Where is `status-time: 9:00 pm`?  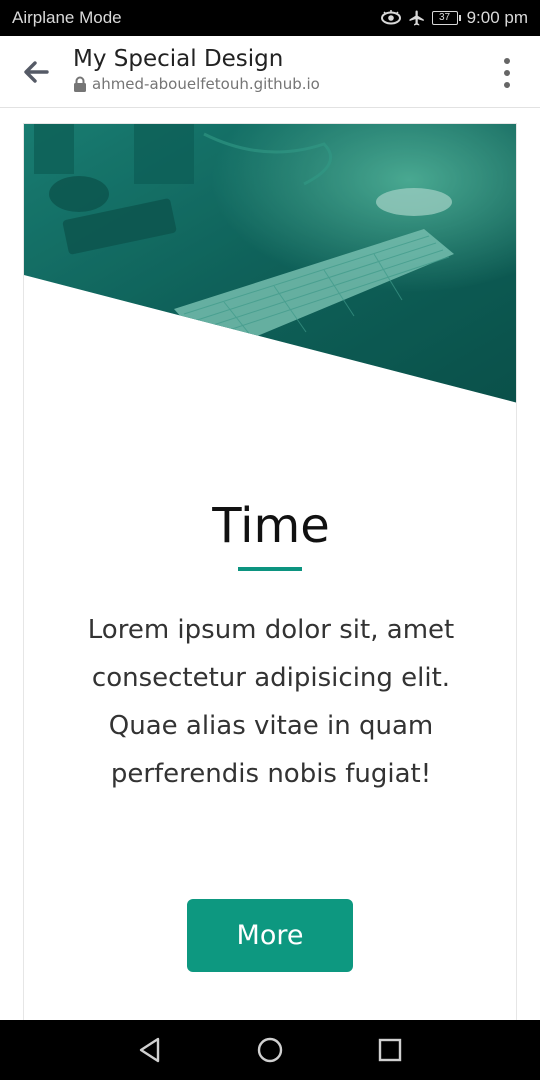
status-time: 9:00 pm is located at coordinates (497, 17).